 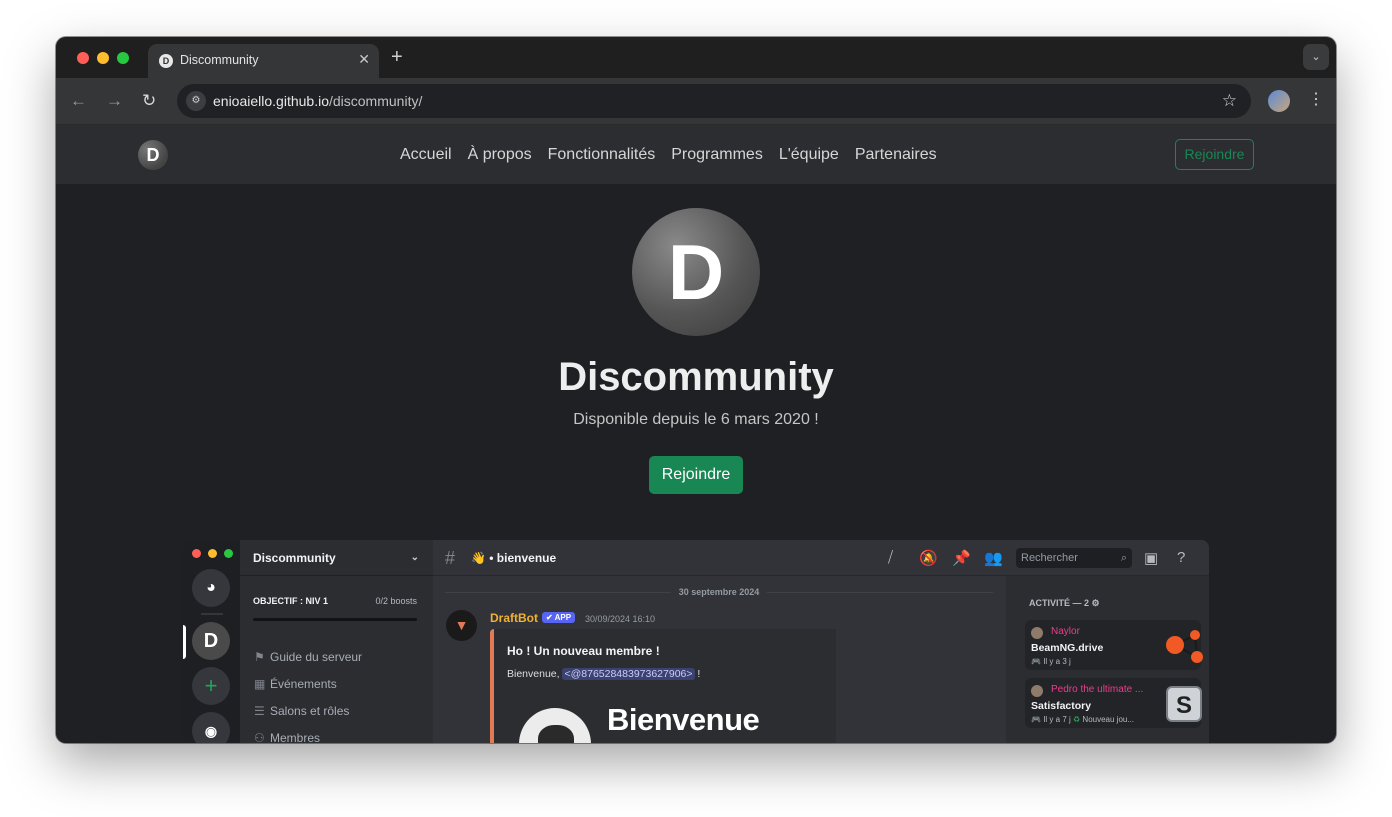 I want to click on app-badge: ✔ APP, so click(x=559, y=617).